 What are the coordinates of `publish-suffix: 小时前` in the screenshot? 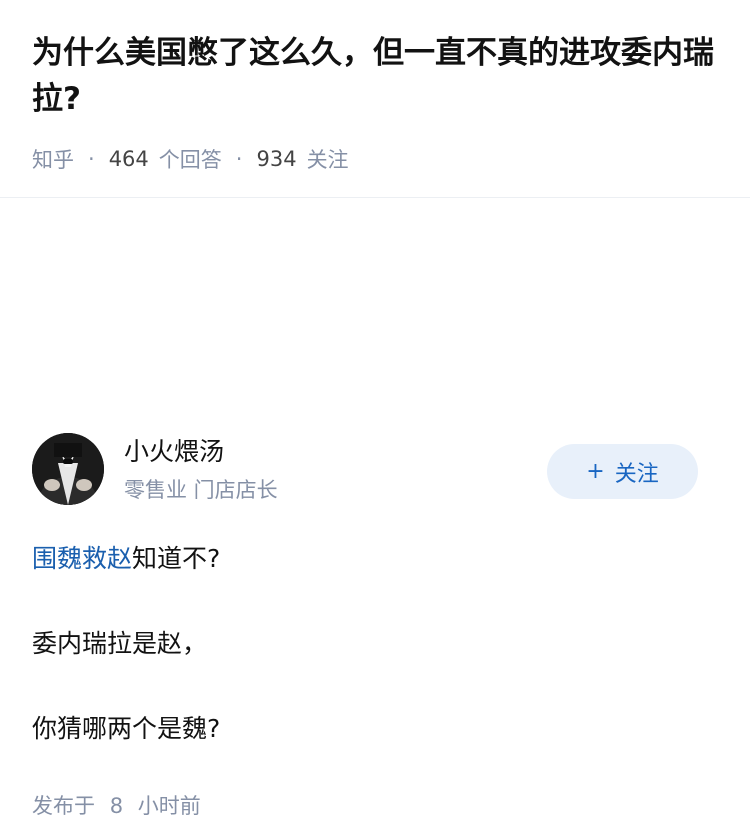 It's located at (169, 806).